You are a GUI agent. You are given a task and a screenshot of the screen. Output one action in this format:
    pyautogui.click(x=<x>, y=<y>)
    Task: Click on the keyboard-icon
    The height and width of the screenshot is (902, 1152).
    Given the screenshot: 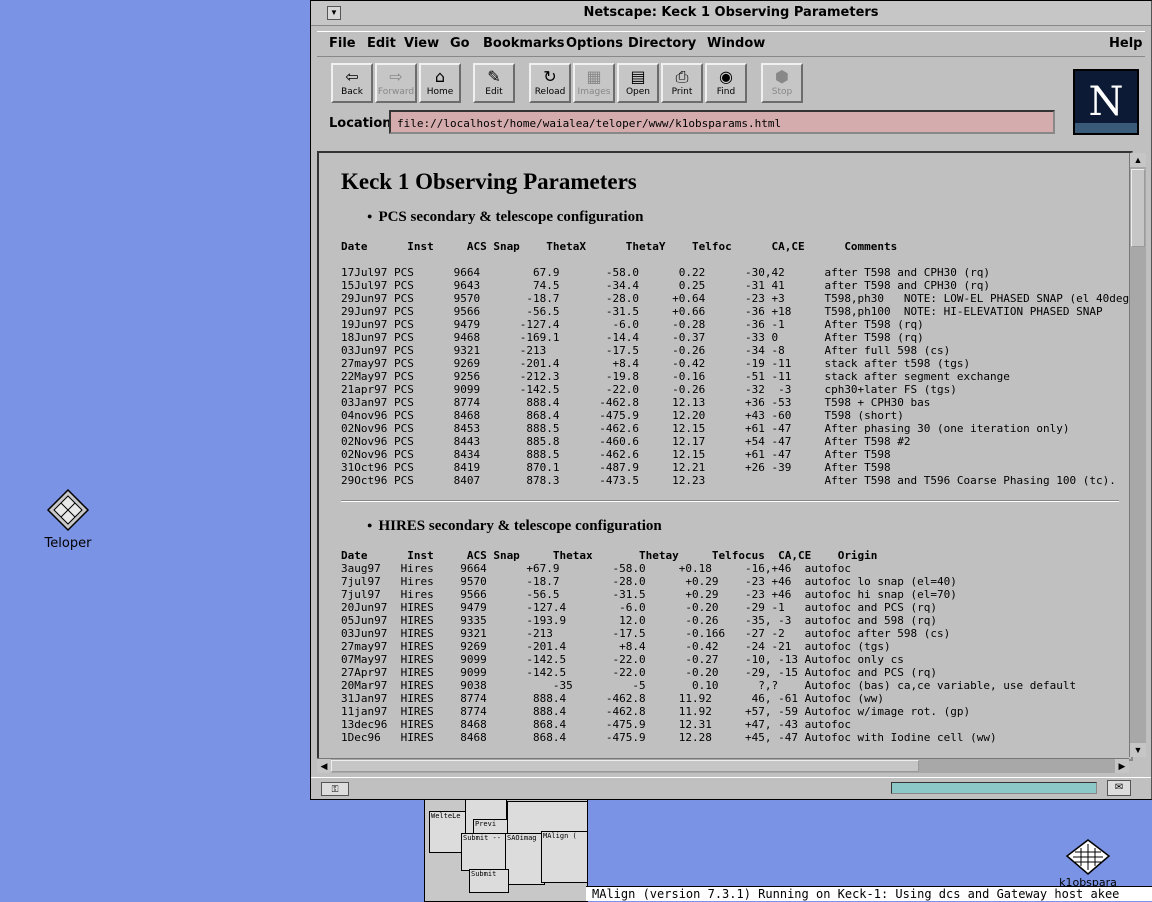 What is the action you would take?
    pyautogui.click(x=1088, y=857)
    